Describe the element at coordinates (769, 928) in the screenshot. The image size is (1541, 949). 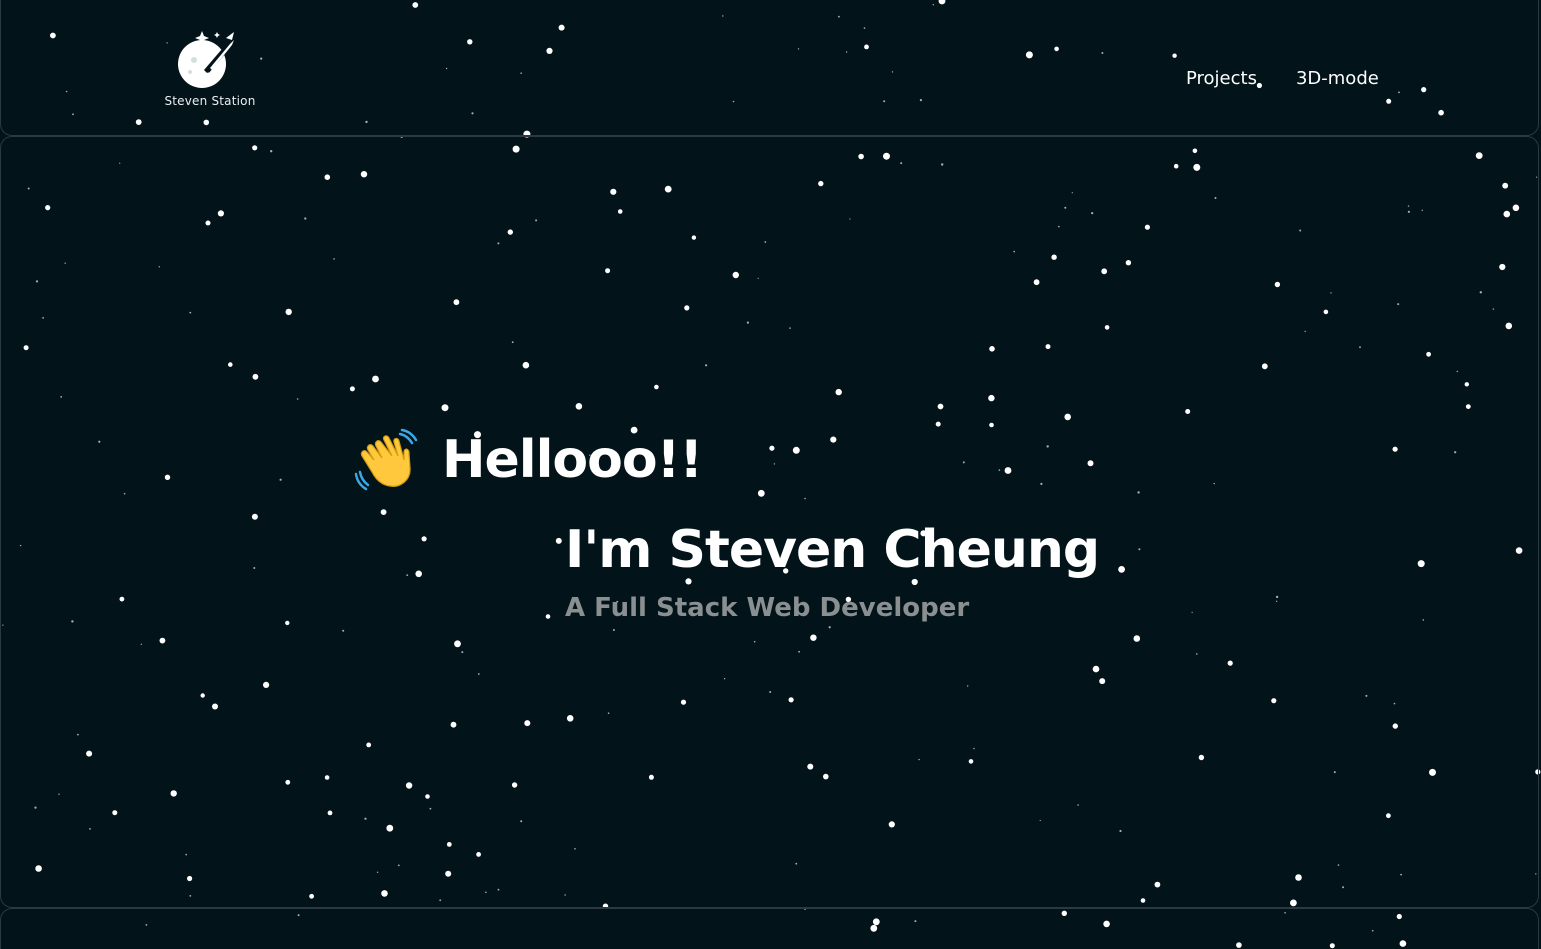
I see `next-section-edge` at that location.